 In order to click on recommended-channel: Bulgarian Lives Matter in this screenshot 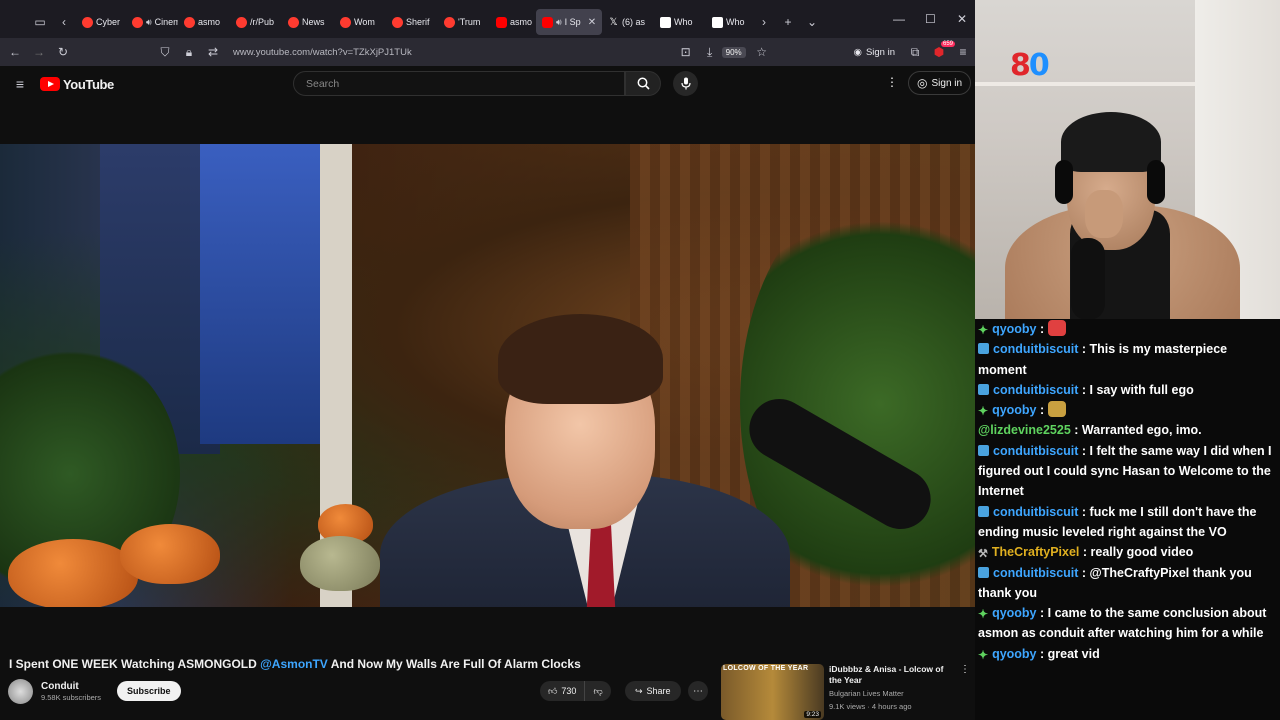, I will do `click(866, 693)`.